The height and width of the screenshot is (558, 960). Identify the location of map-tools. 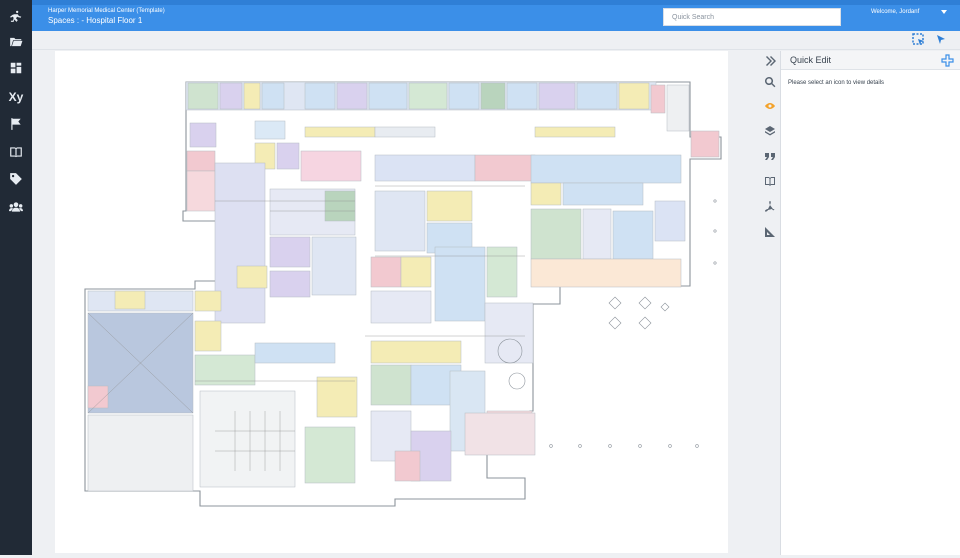
(770, 303).